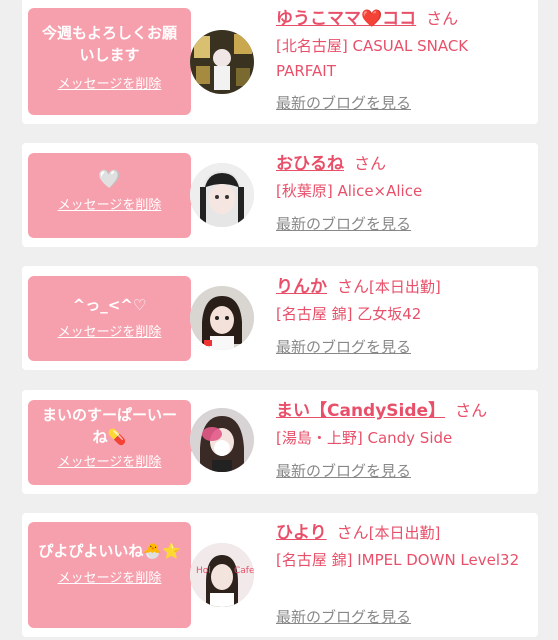  I want to click on cast-info: おひるね さん [秋葉原] Alice×Alice 最新のブログを見る, so click(403, 193).